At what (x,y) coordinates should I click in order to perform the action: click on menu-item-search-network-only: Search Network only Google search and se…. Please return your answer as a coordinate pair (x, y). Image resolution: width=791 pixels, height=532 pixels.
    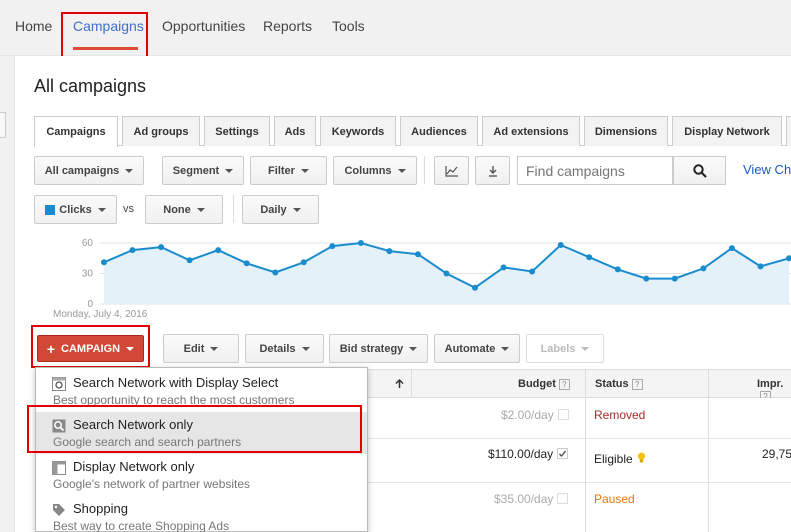
    Looking at the image, I should click on (201, 433).